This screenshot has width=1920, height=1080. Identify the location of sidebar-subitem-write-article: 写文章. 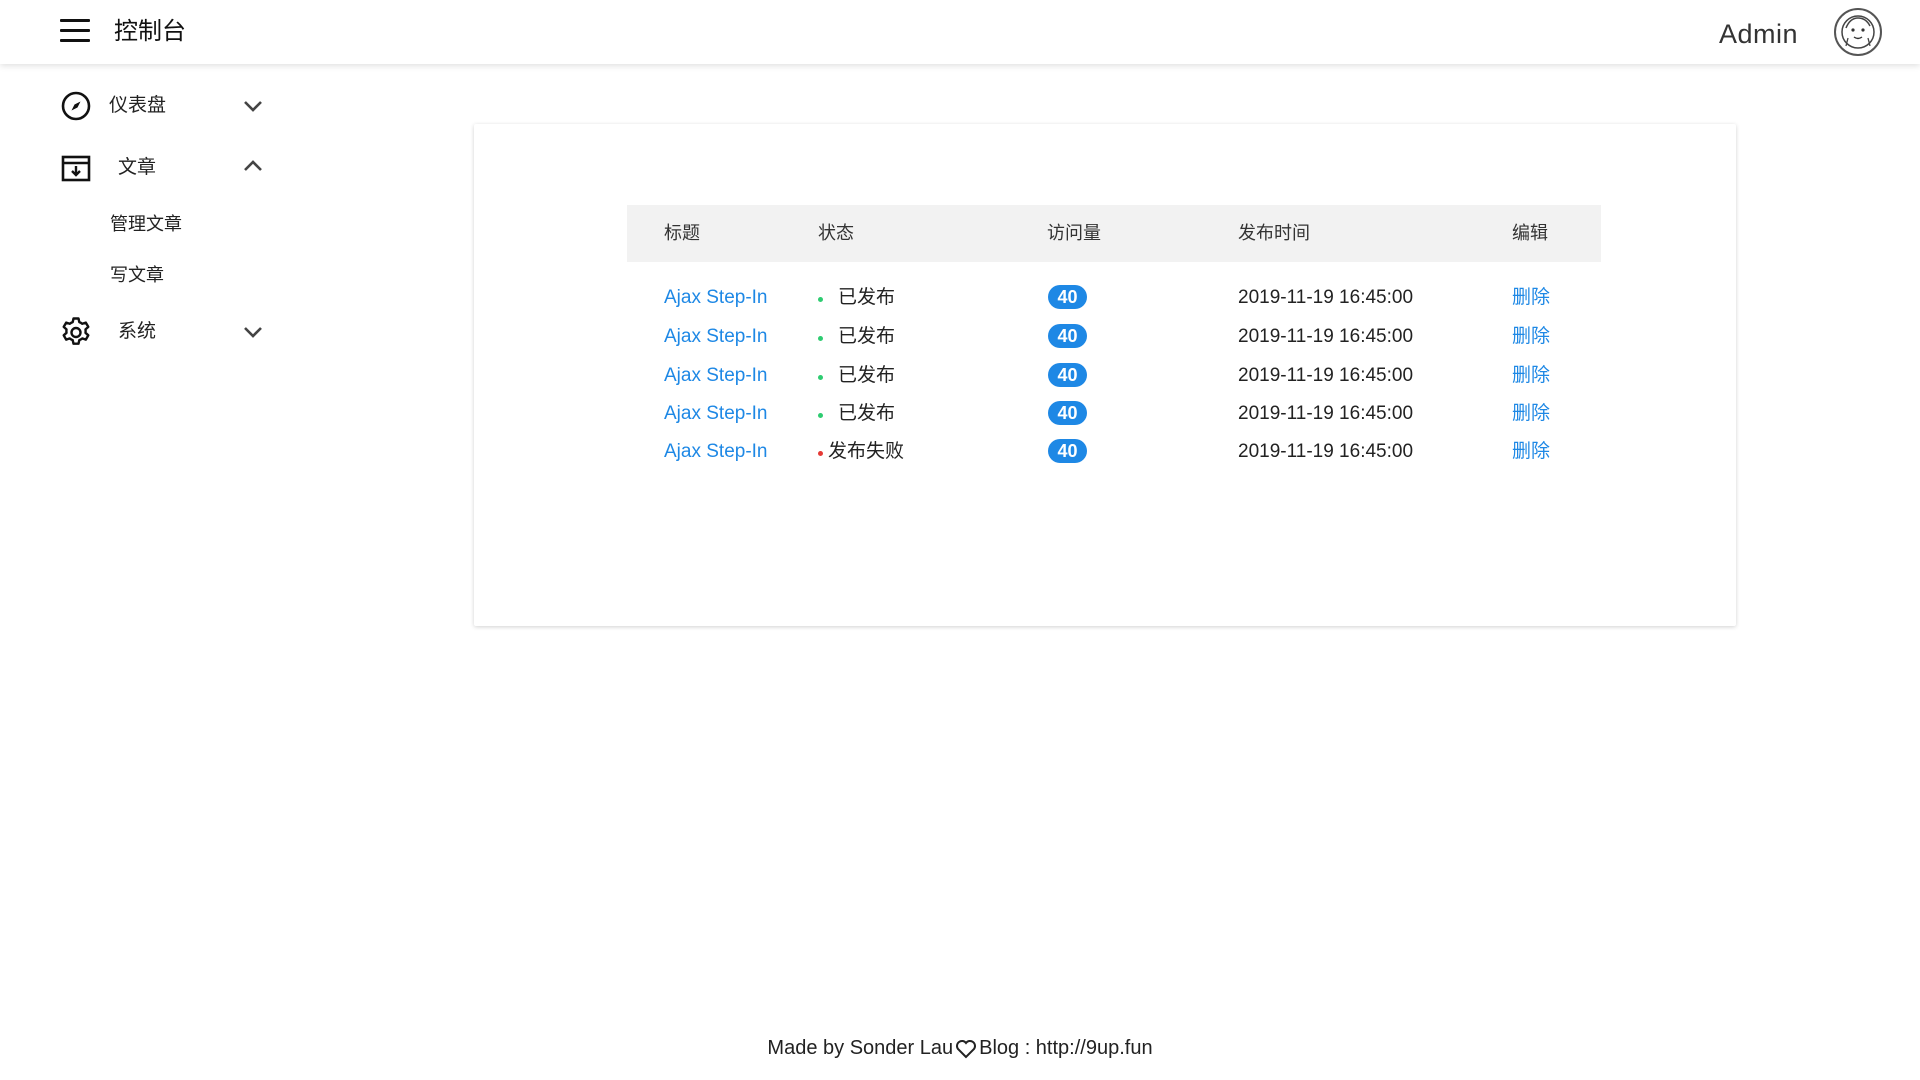
(137, 275).